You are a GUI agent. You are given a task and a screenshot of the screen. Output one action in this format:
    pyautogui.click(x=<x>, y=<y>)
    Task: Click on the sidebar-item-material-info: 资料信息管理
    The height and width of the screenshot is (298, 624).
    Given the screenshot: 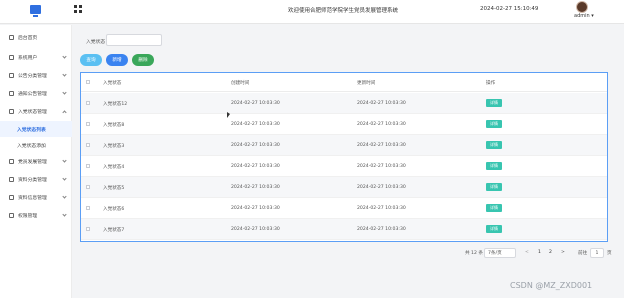 What is the action you would take?
    pyautogui.click(x=36, y=197)
    